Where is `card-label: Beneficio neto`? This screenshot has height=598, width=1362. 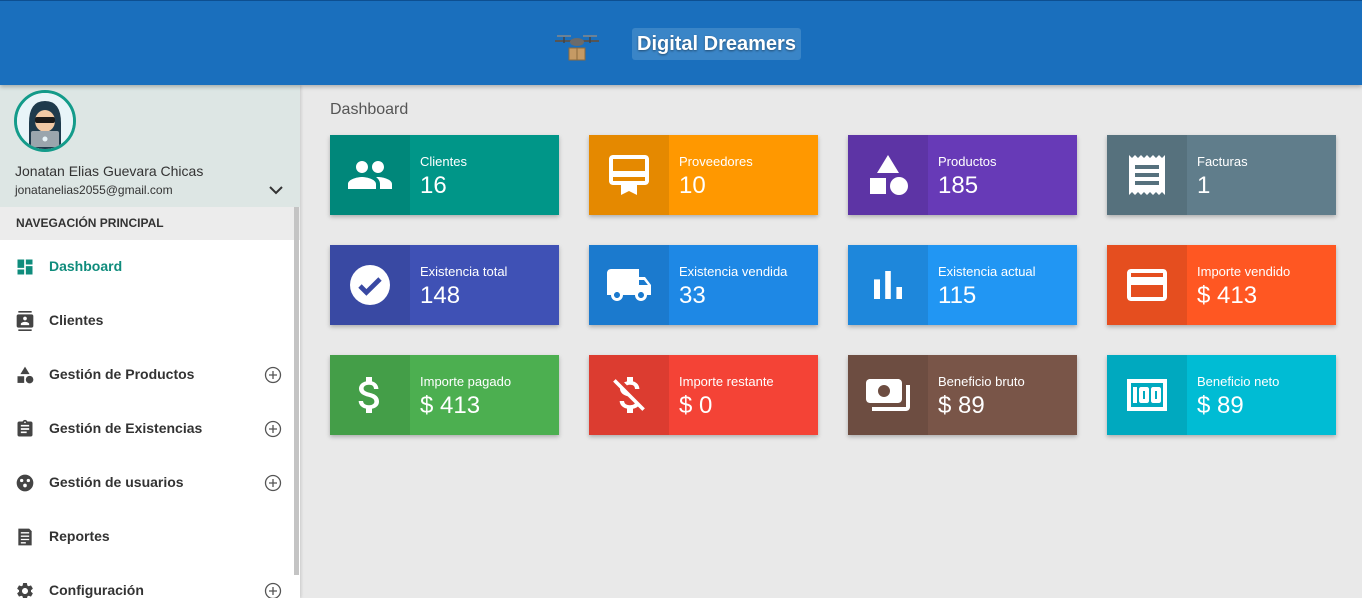
card-label: Beneficio neto is located at coordinates (1238, 381).